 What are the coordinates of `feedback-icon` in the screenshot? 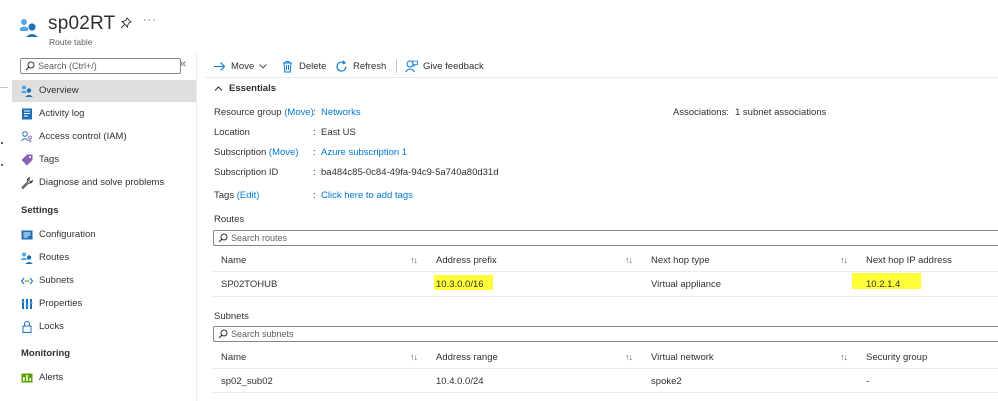 It's located at (411, 66).